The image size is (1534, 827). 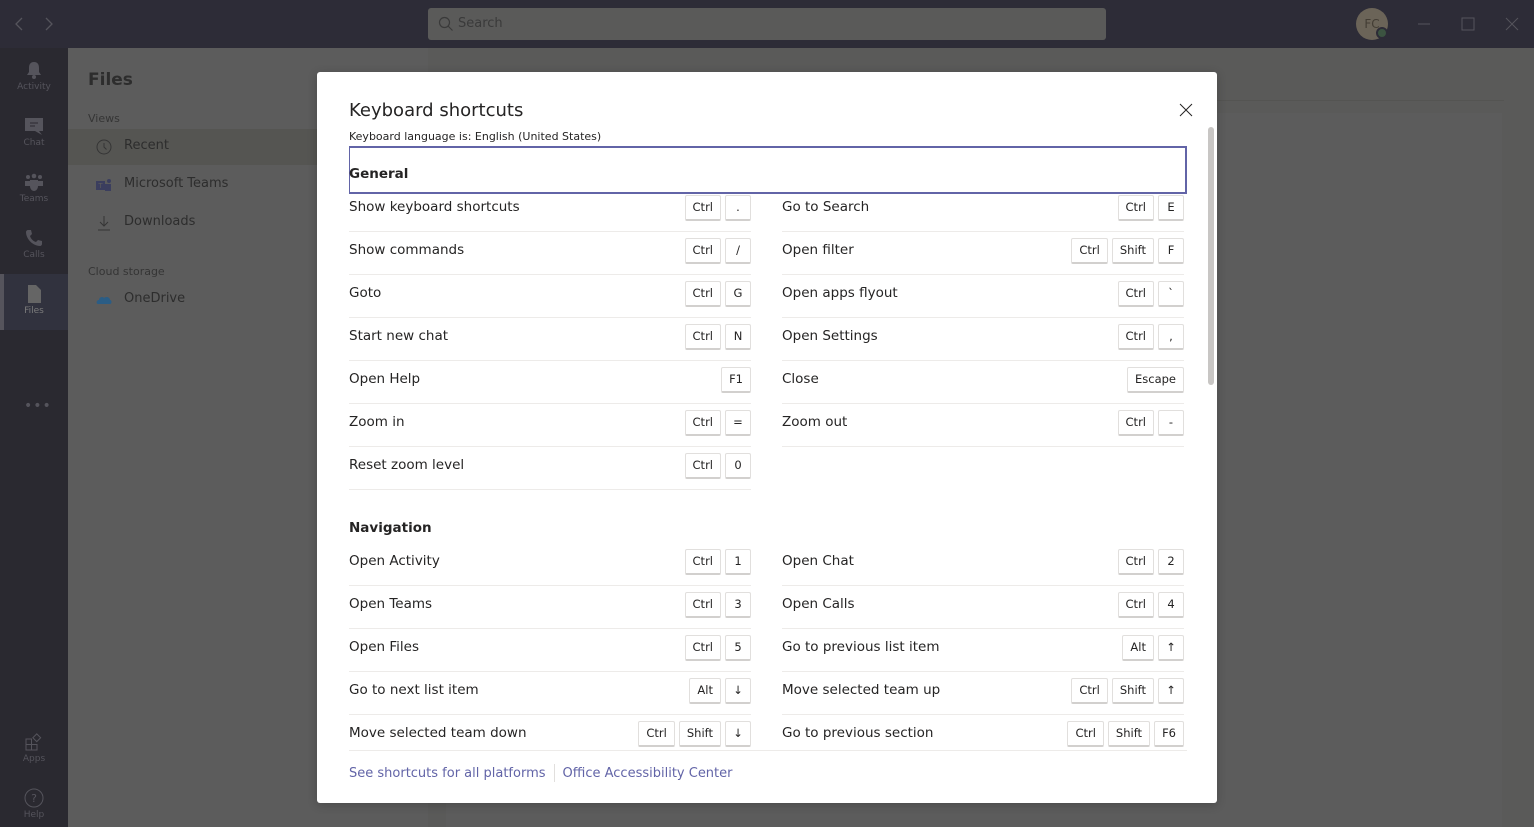 I want to click on close-icon, so click(x=1186, y=110).